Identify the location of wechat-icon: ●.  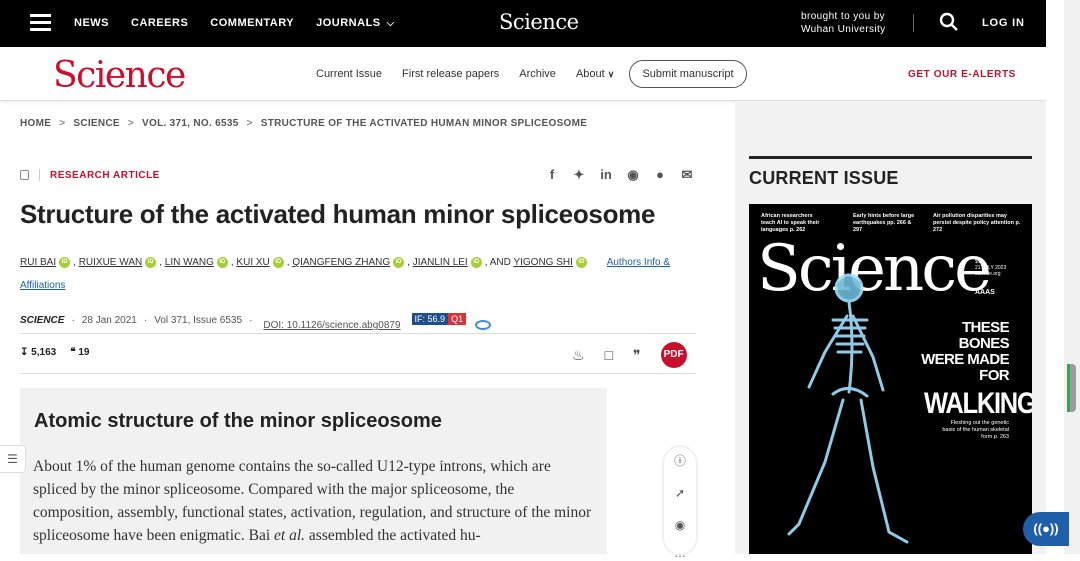
(660, 175).